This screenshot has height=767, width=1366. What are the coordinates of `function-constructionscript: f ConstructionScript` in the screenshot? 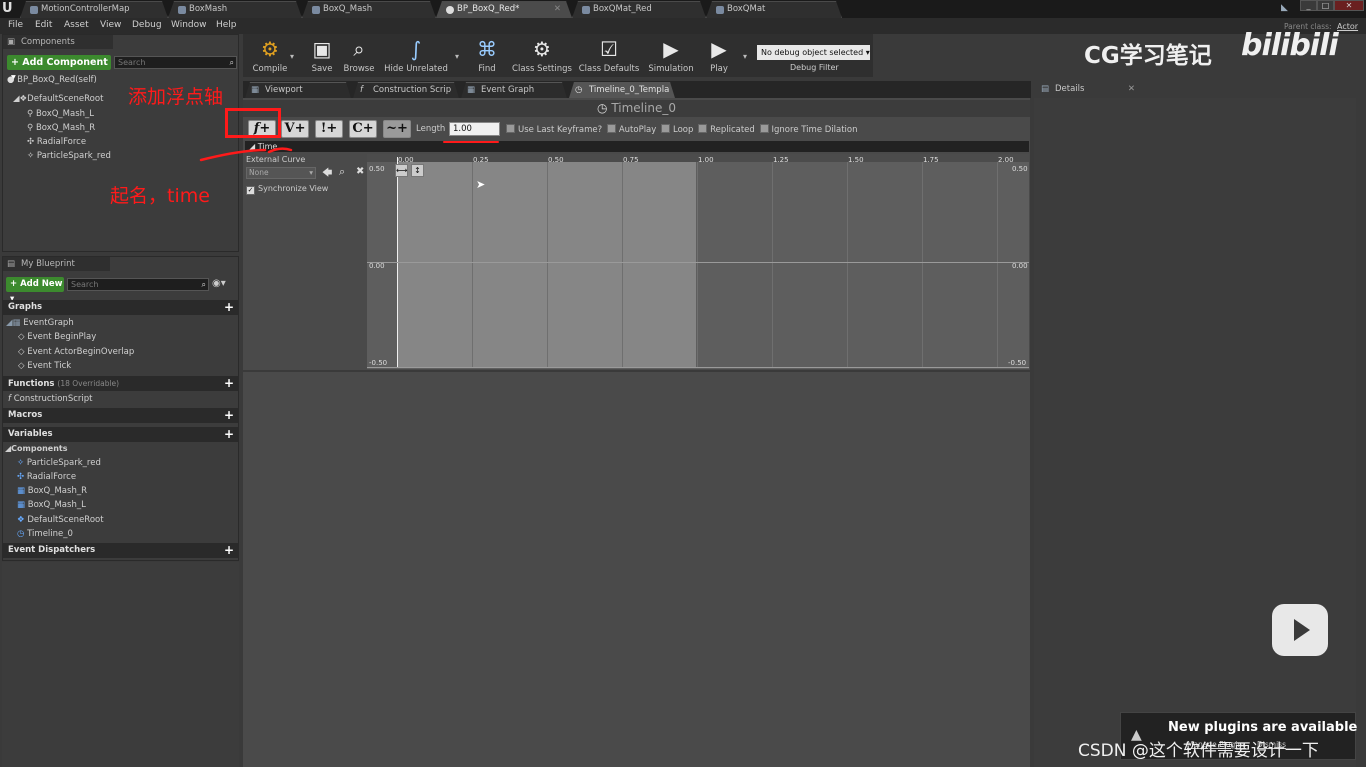 It's located at (50, 399).